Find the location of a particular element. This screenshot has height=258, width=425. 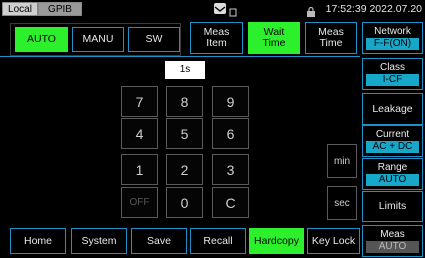

limits-button: Limits is located at coordinates (392, 206).